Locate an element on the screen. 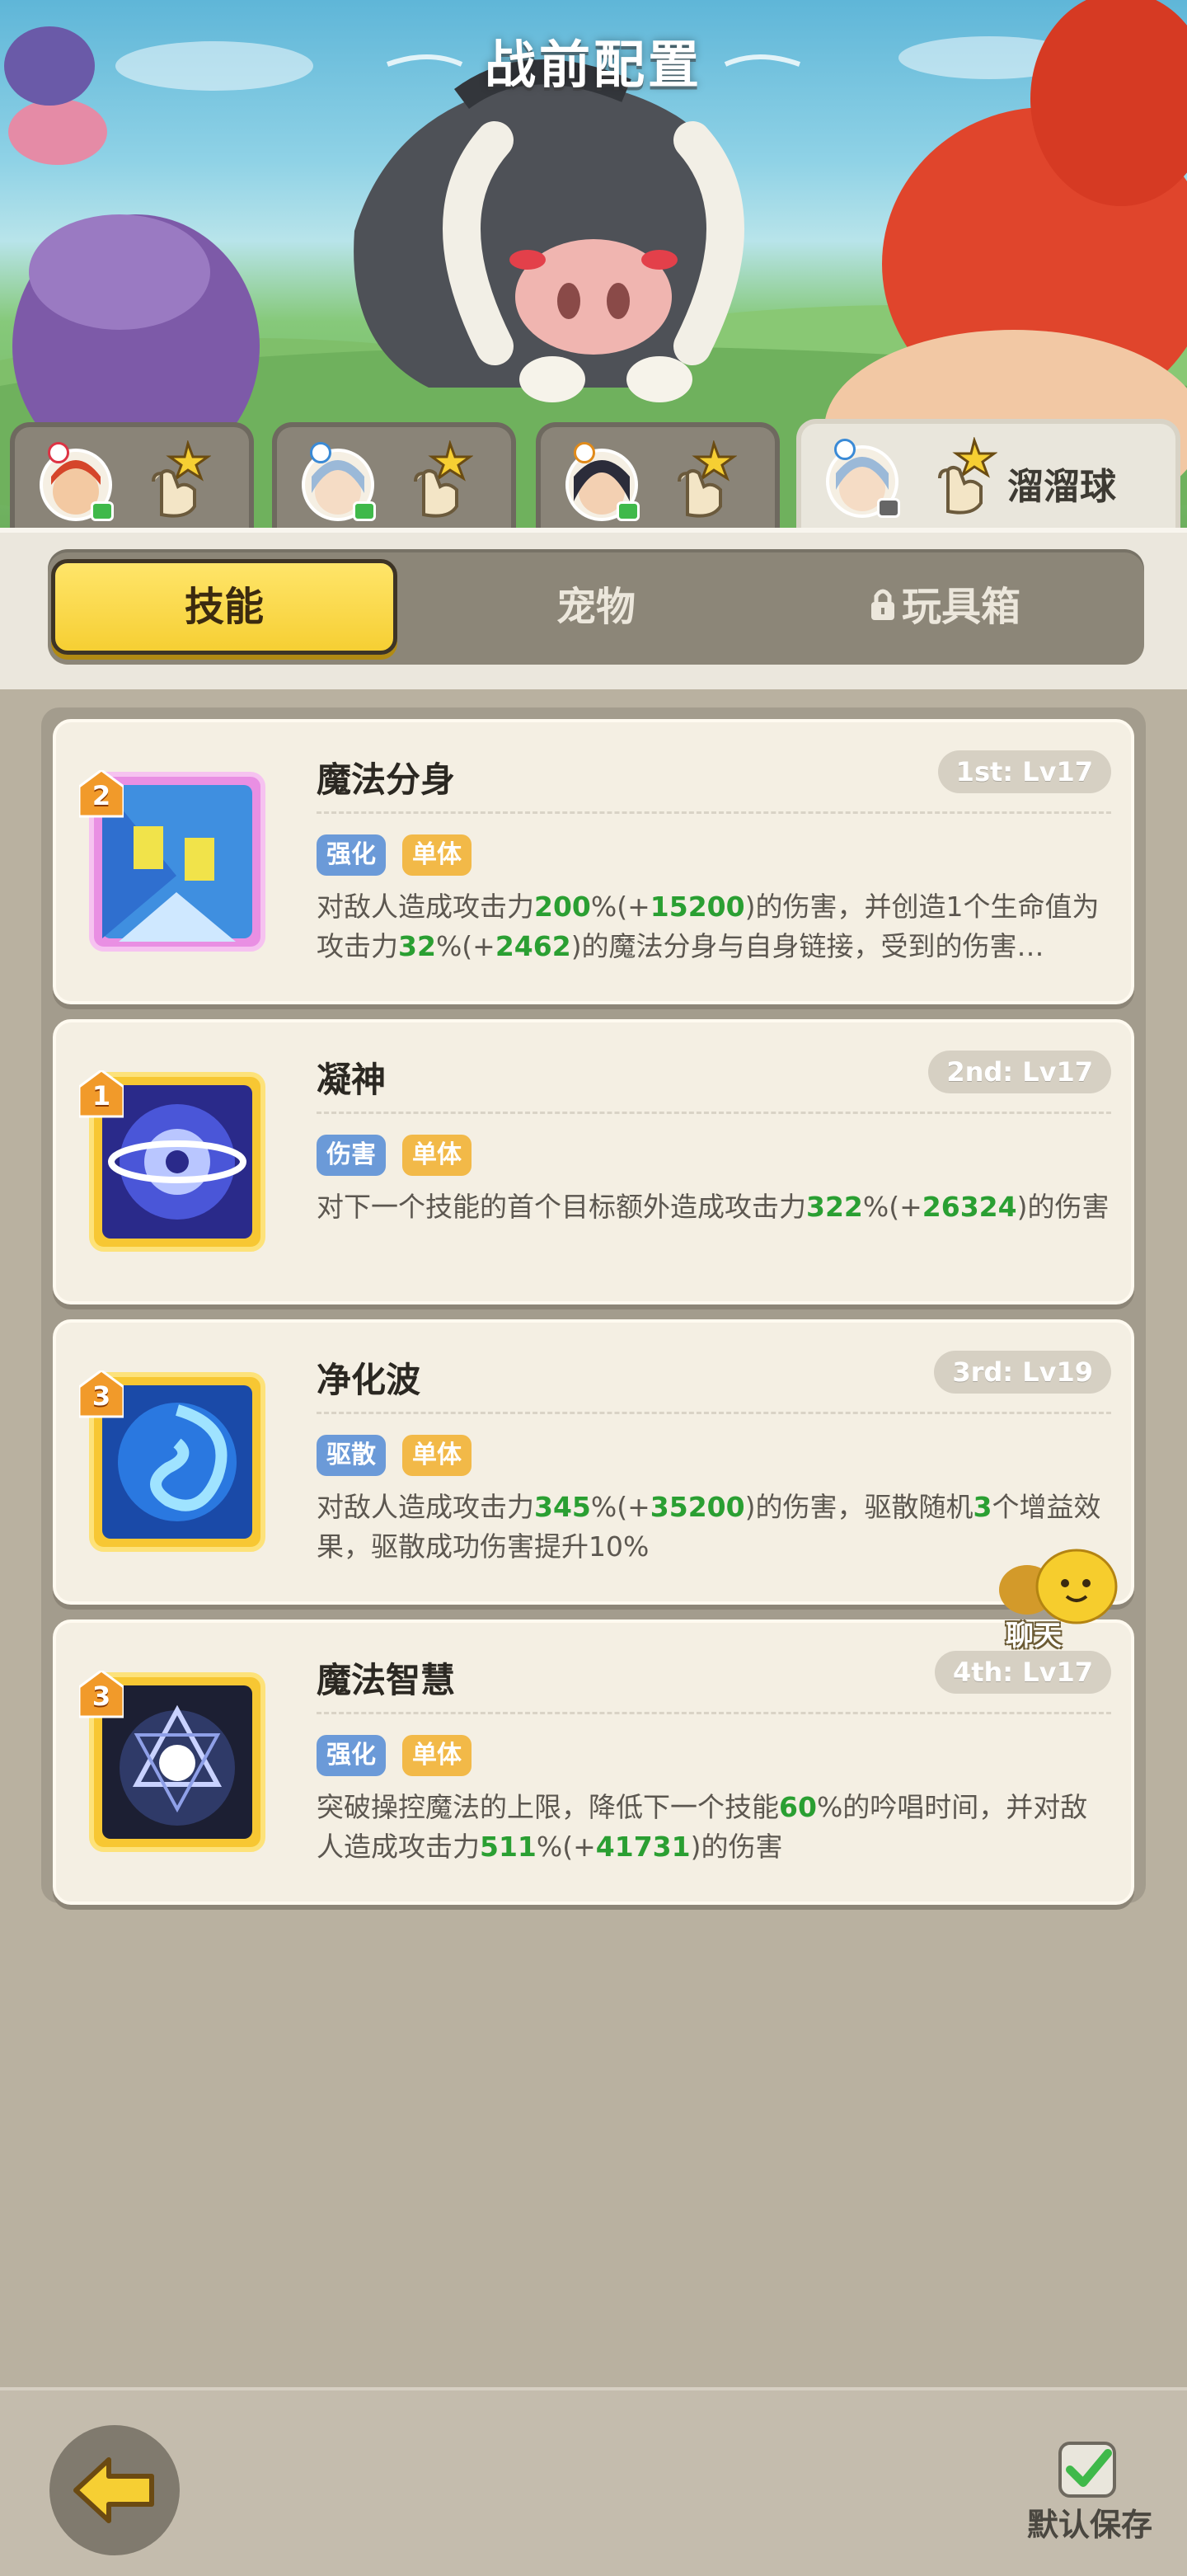 The image size is (1187, 2576). bottom-bar: 默认保存 is located at coordinates (593, 2481).